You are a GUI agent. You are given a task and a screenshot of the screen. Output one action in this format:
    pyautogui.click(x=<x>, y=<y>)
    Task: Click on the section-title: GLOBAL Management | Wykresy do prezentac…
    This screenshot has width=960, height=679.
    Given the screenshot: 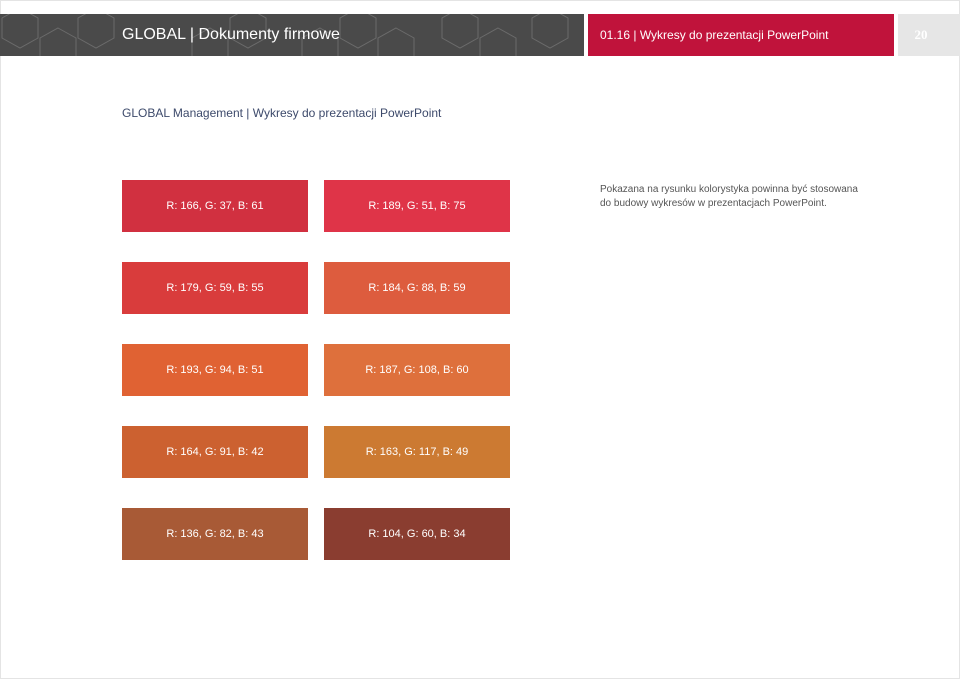 What is the action you would take?
    pyautogui.click(x=282, y=113)
    